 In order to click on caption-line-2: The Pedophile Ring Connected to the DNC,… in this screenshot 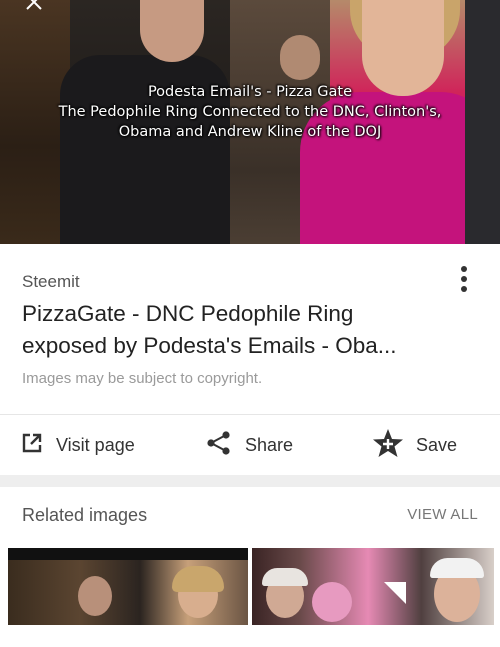, I will do `click(250, 112)`.